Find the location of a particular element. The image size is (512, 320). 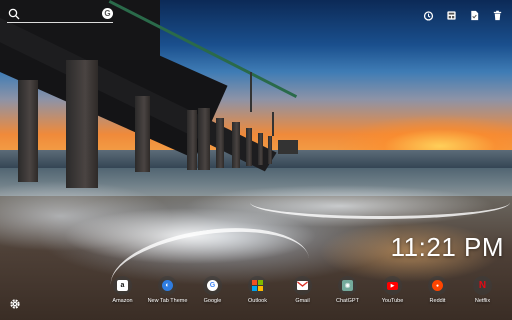

search-icon is located at coordinates (14, 14).